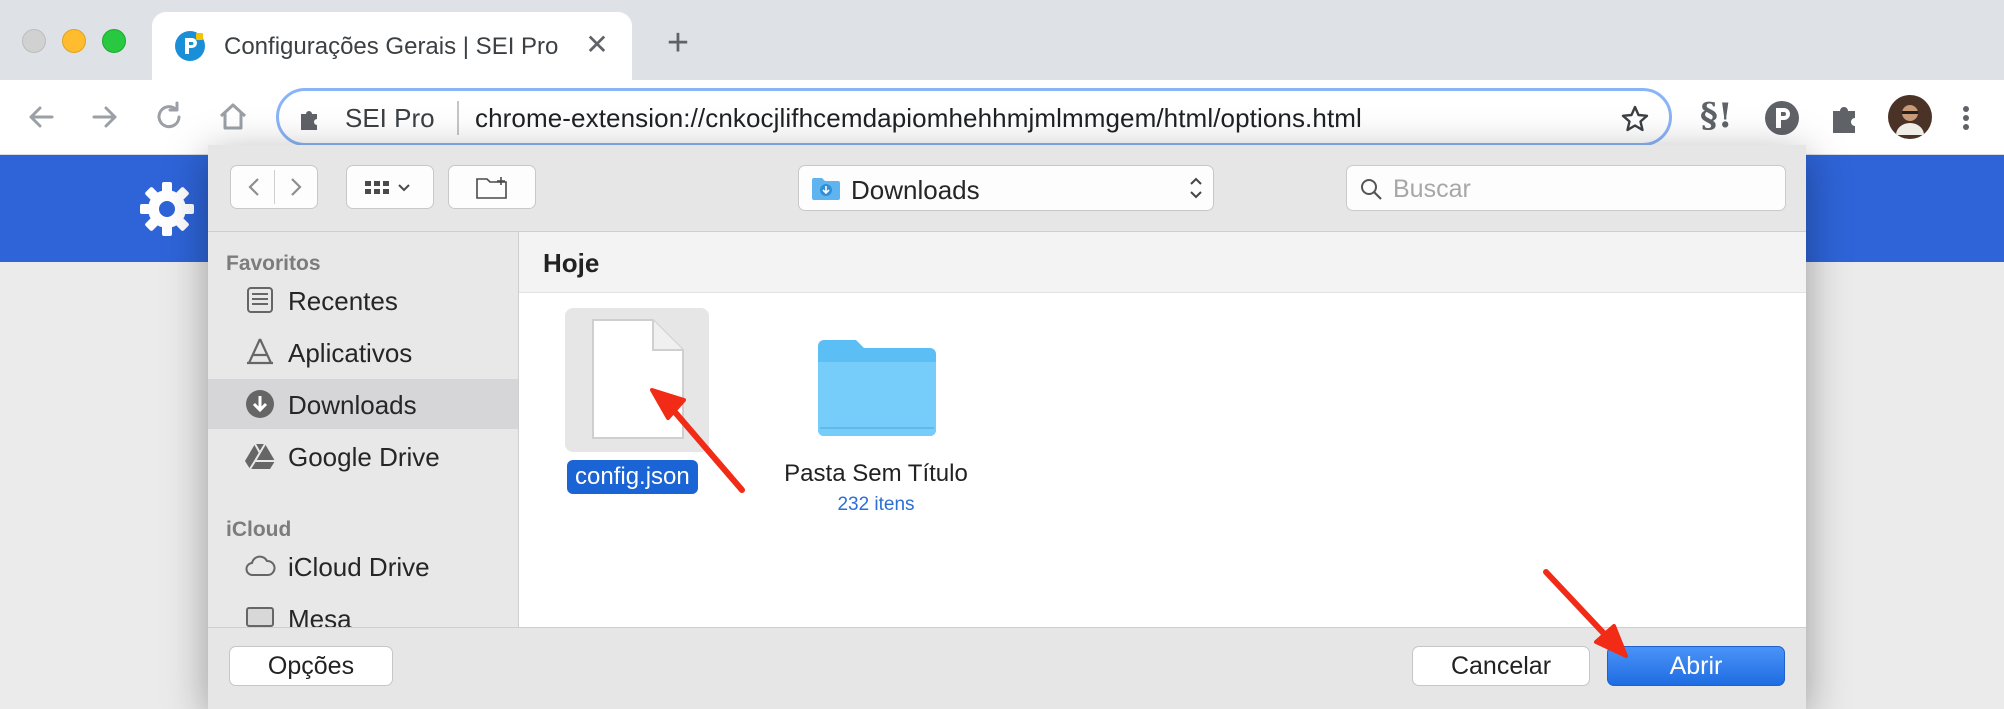 This screenshot has width=2004, height=709. Describe the element at coordinates (363, 429) in the screenshot. I see `dialog-sidebar: Favoritos Recentes Aplicativos Downloads` at that location.